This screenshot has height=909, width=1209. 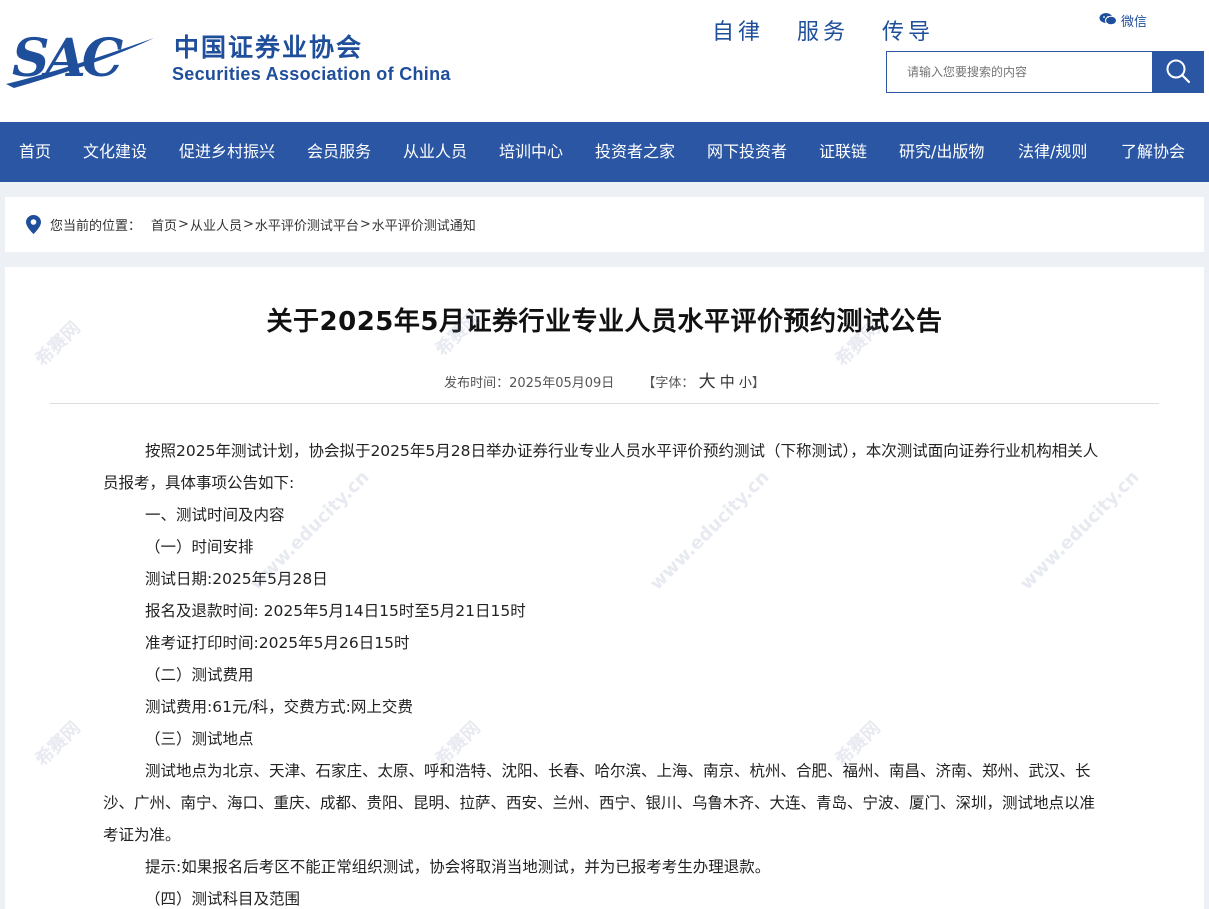 What do you see at coordinates (745, 383) in the screenshot?
I see `font-small-button: 小` at bounding box center [745, 383].